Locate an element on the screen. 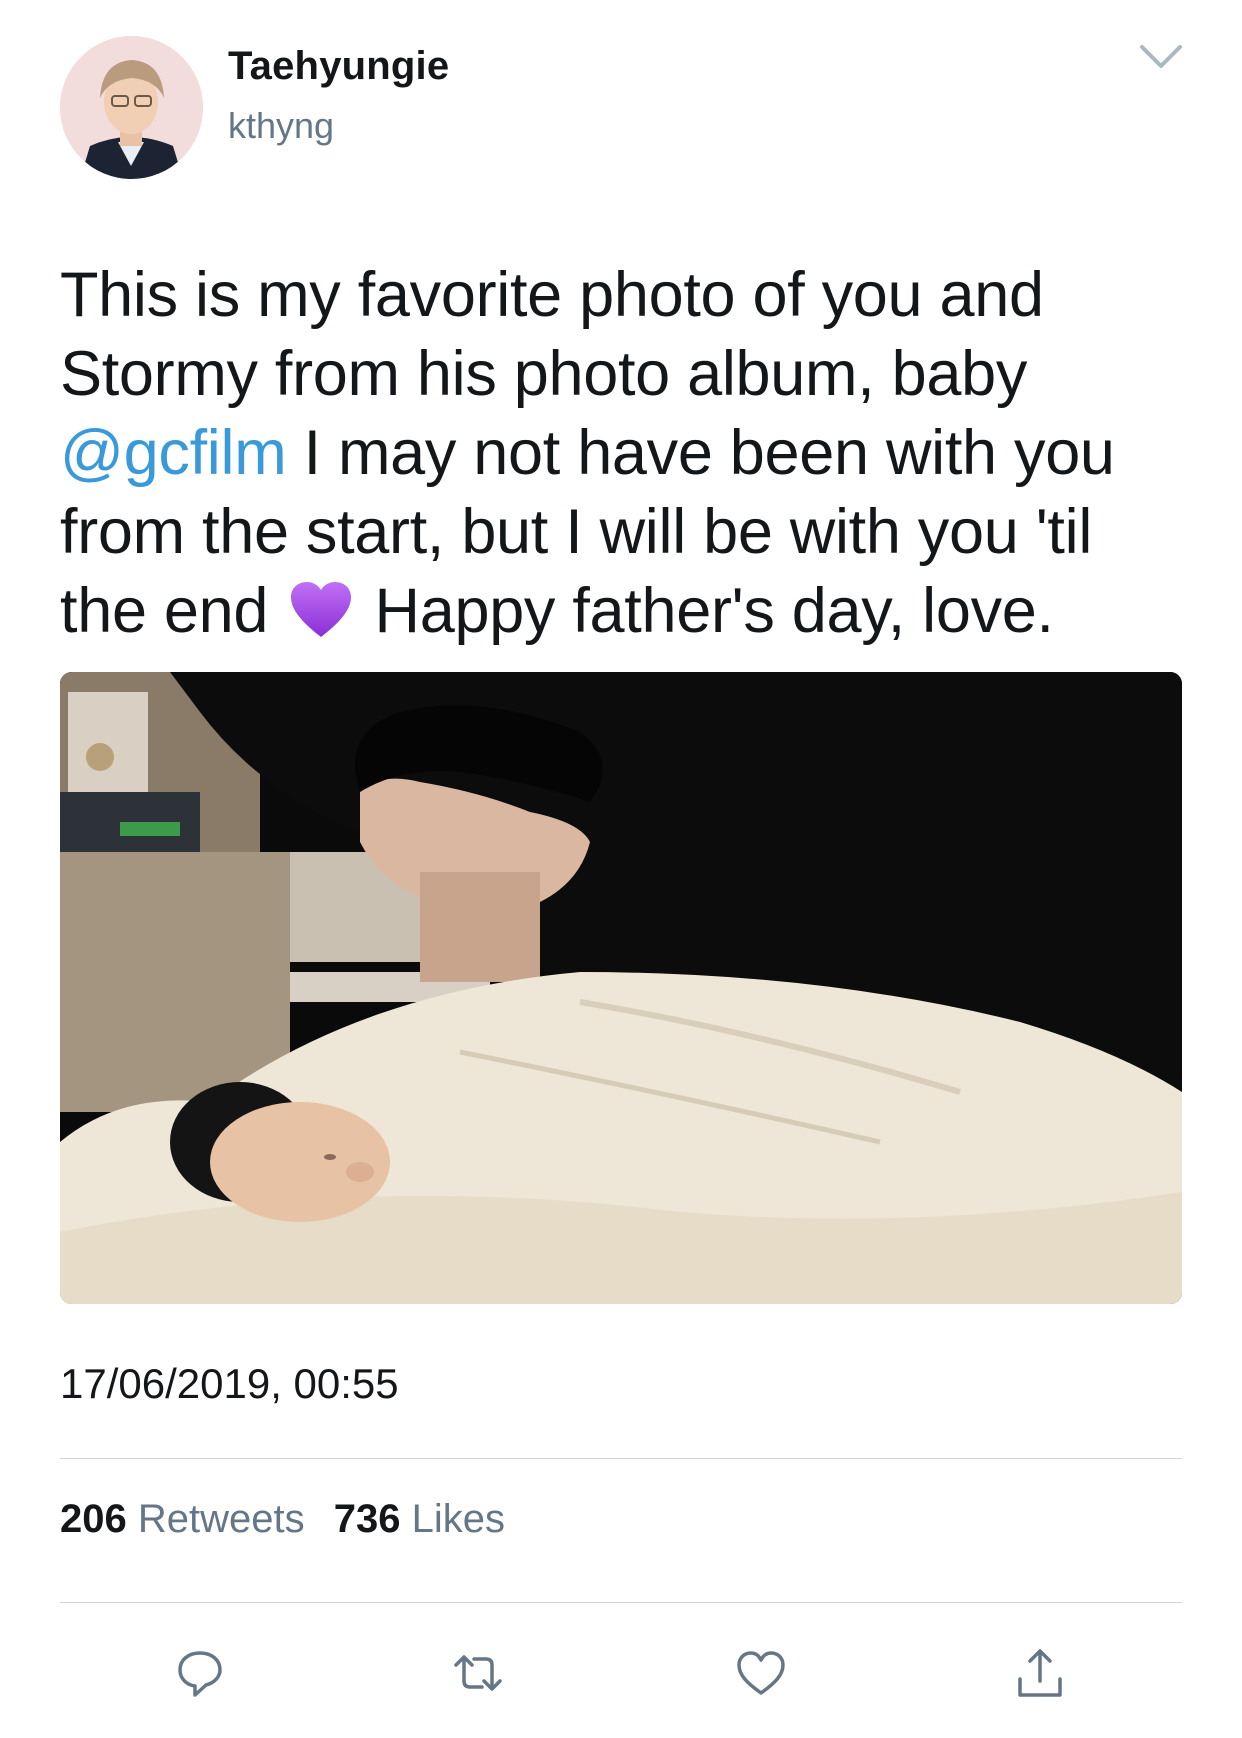 The image size is (1242, 1738). heart-icon is located at coordinates (761, 1673).